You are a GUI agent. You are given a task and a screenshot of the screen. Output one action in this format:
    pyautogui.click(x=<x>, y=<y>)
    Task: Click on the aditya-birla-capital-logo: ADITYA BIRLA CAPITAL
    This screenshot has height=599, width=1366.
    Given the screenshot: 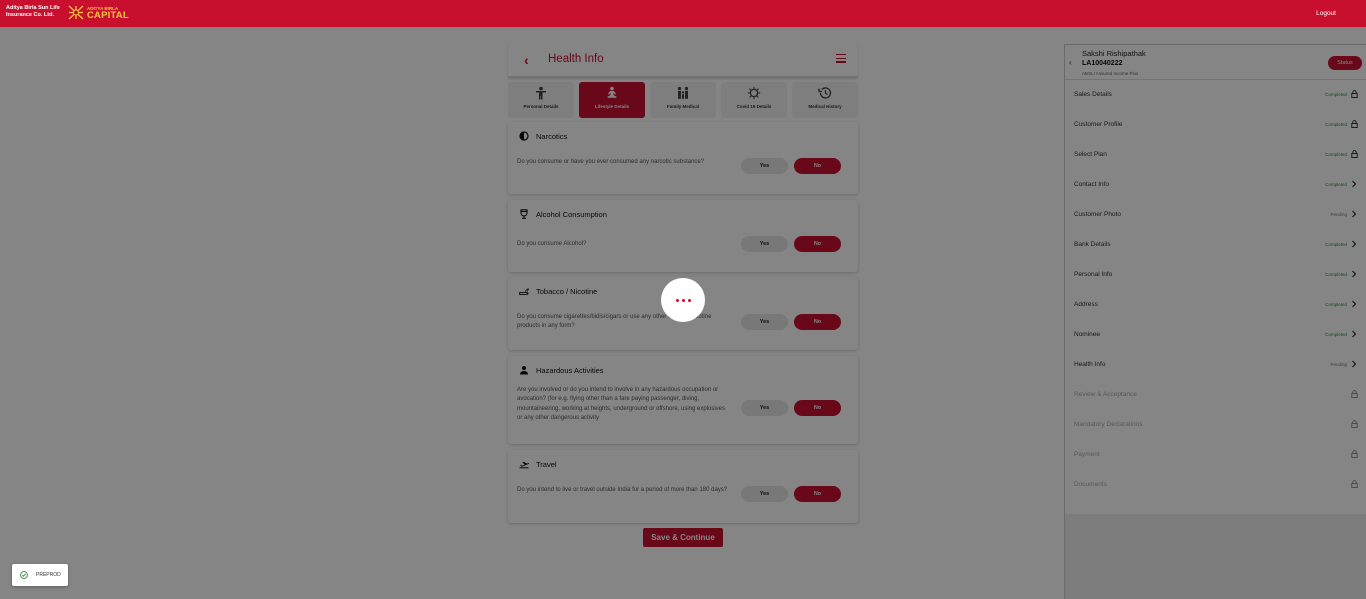 What is the action you would take?
    pyautogui.click(x=98, y=12)
    